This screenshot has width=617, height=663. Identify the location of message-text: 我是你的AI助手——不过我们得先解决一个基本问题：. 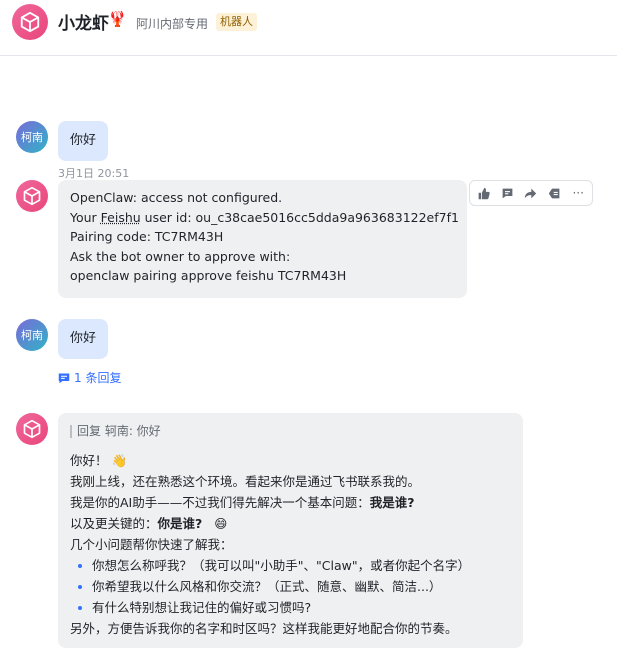
(220, 502).